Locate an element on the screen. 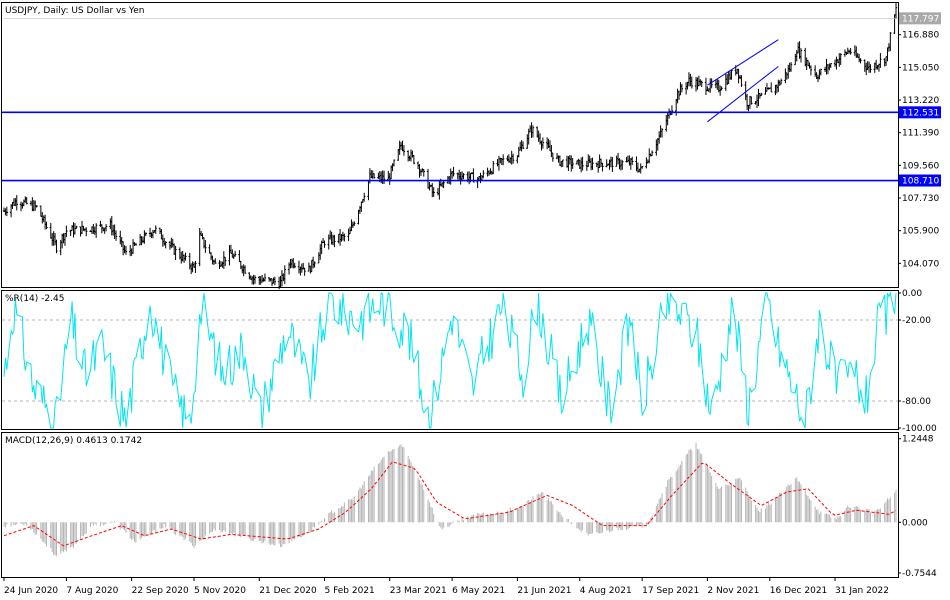 This screenshot has height=600, width=950. date-axis-label: 5 Feb 2021 is located at coordinates (349, 591).